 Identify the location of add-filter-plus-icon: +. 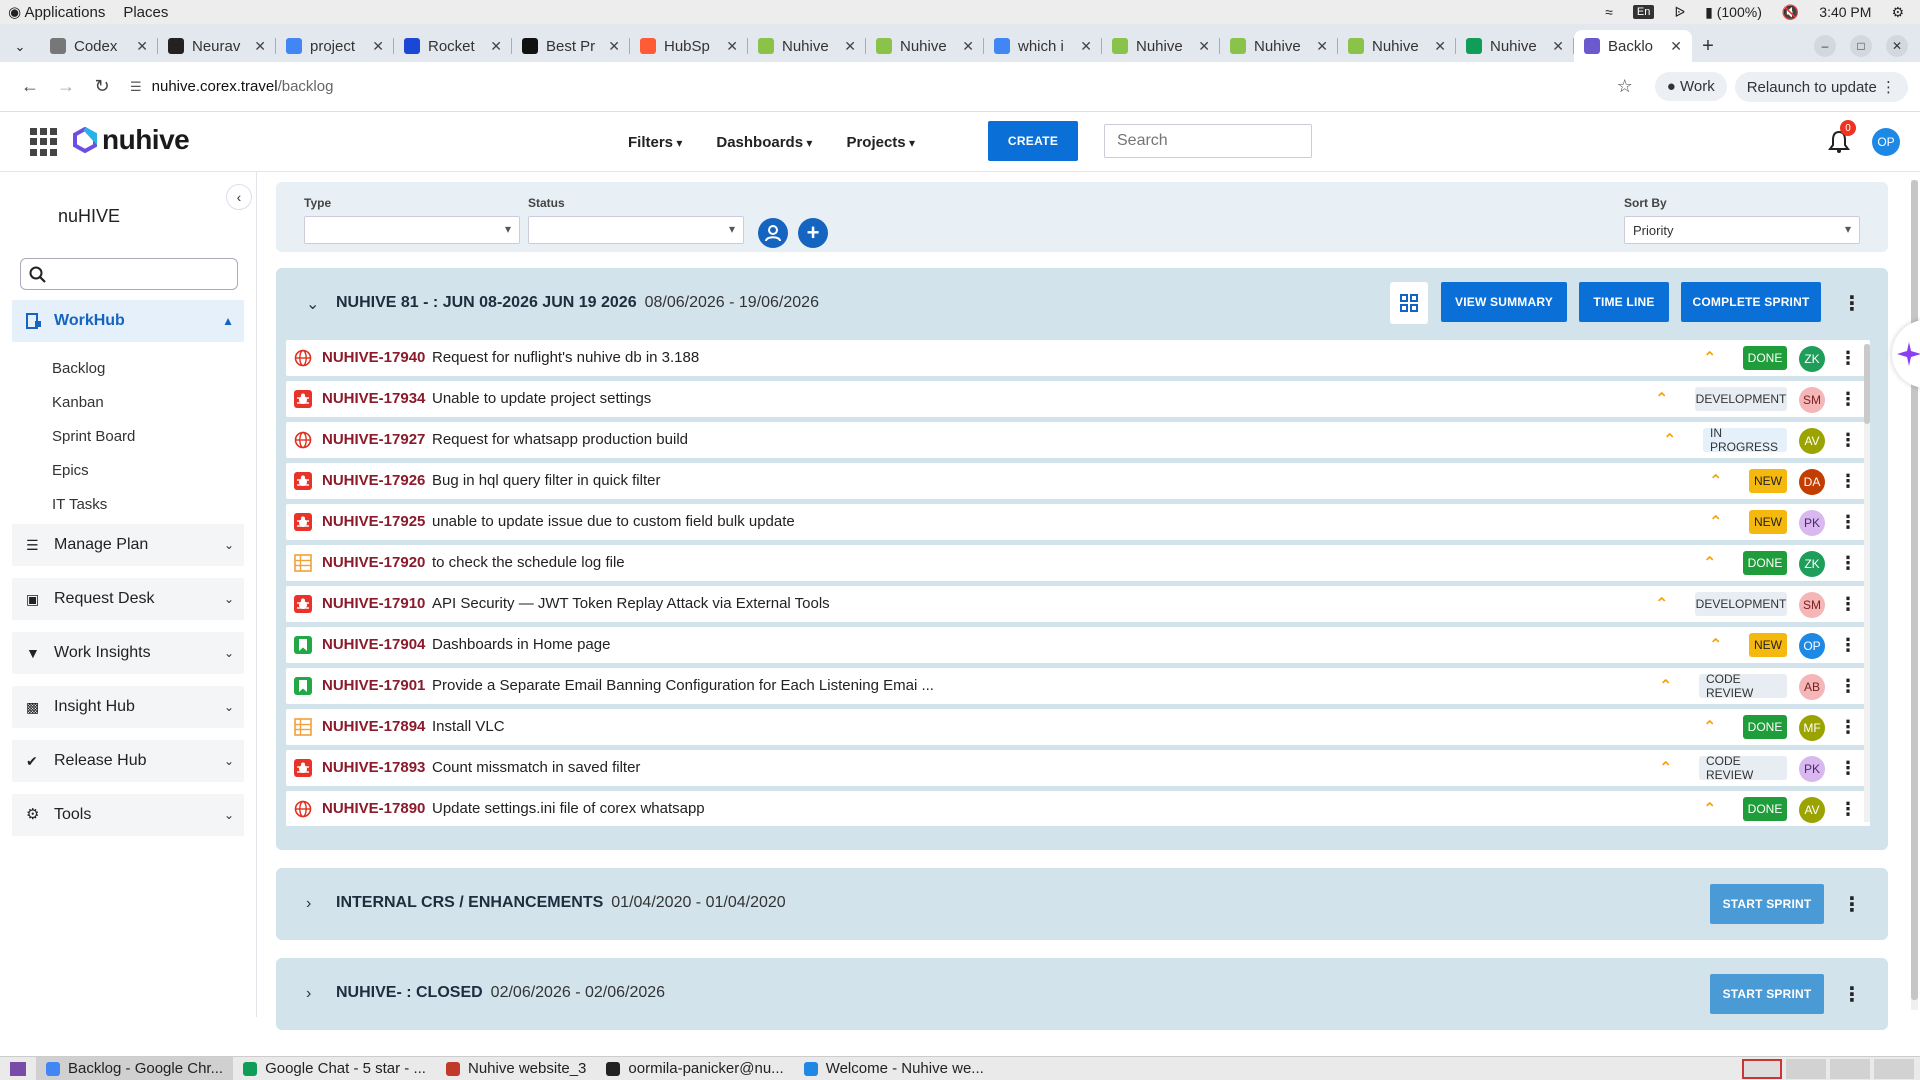
(813, 233).